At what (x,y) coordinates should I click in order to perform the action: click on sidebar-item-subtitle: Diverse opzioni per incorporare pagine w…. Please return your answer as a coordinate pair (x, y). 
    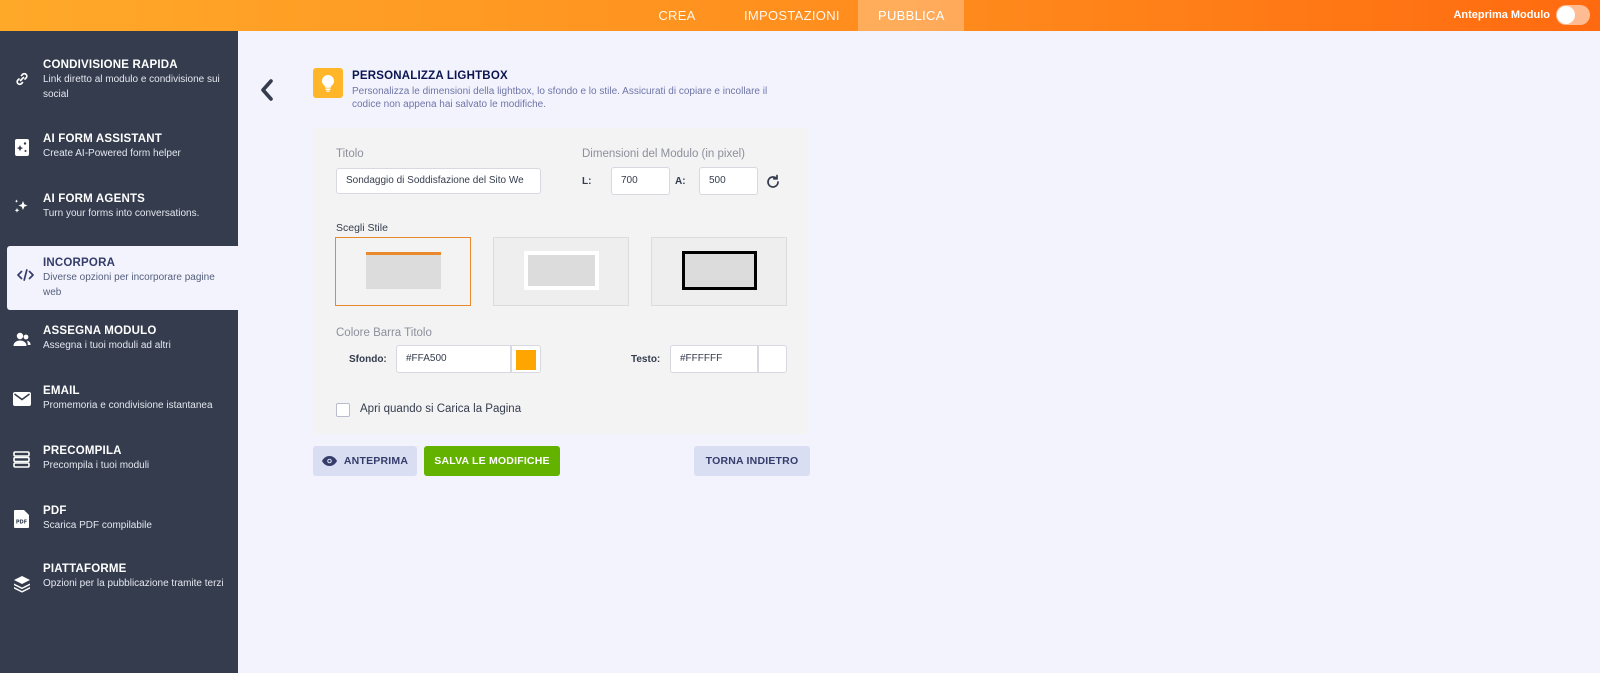
    Looking at the image, I should click on (129, 285).